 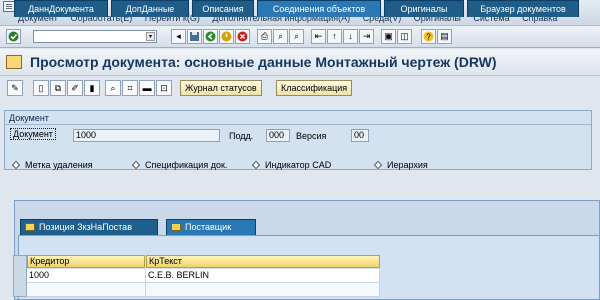 I want to click on tab-descriptions: Описания, so click(x=223, y=8).